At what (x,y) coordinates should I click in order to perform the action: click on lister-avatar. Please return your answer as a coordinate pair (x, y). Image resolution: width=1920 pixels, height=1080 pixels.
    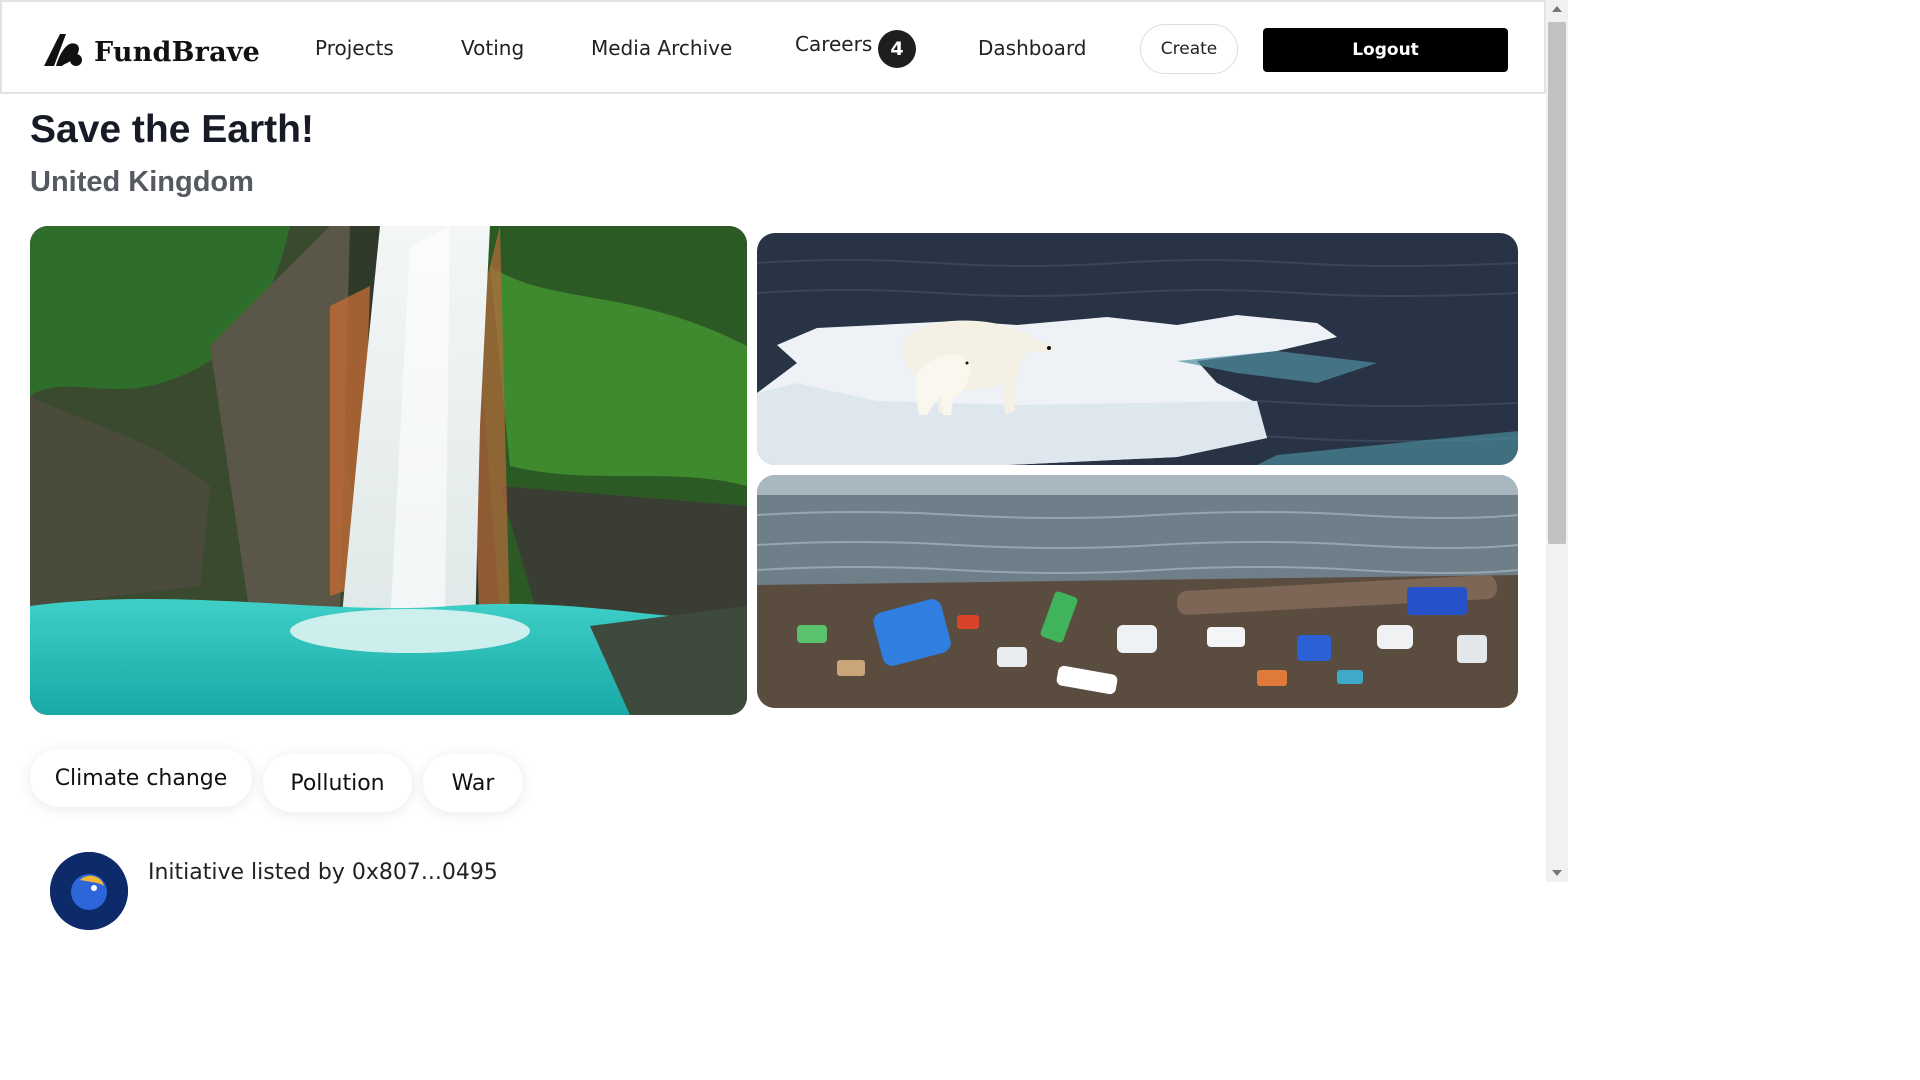
    Looking at the image, I should click on (89, 891).